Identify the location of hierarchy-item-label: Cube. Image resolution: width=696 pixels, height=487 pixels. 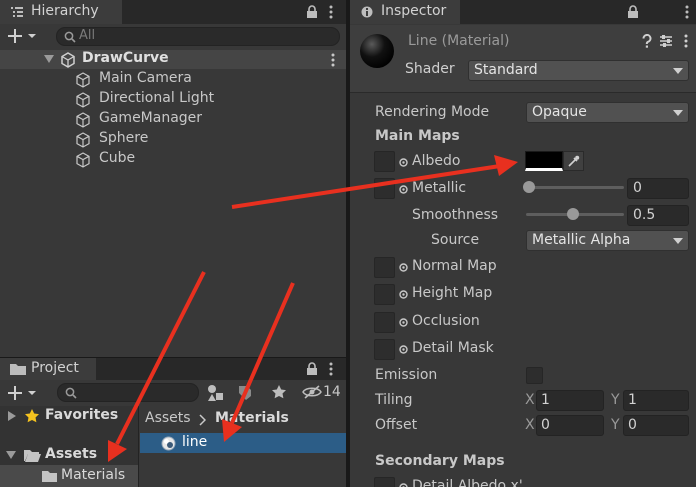
(117, 158).